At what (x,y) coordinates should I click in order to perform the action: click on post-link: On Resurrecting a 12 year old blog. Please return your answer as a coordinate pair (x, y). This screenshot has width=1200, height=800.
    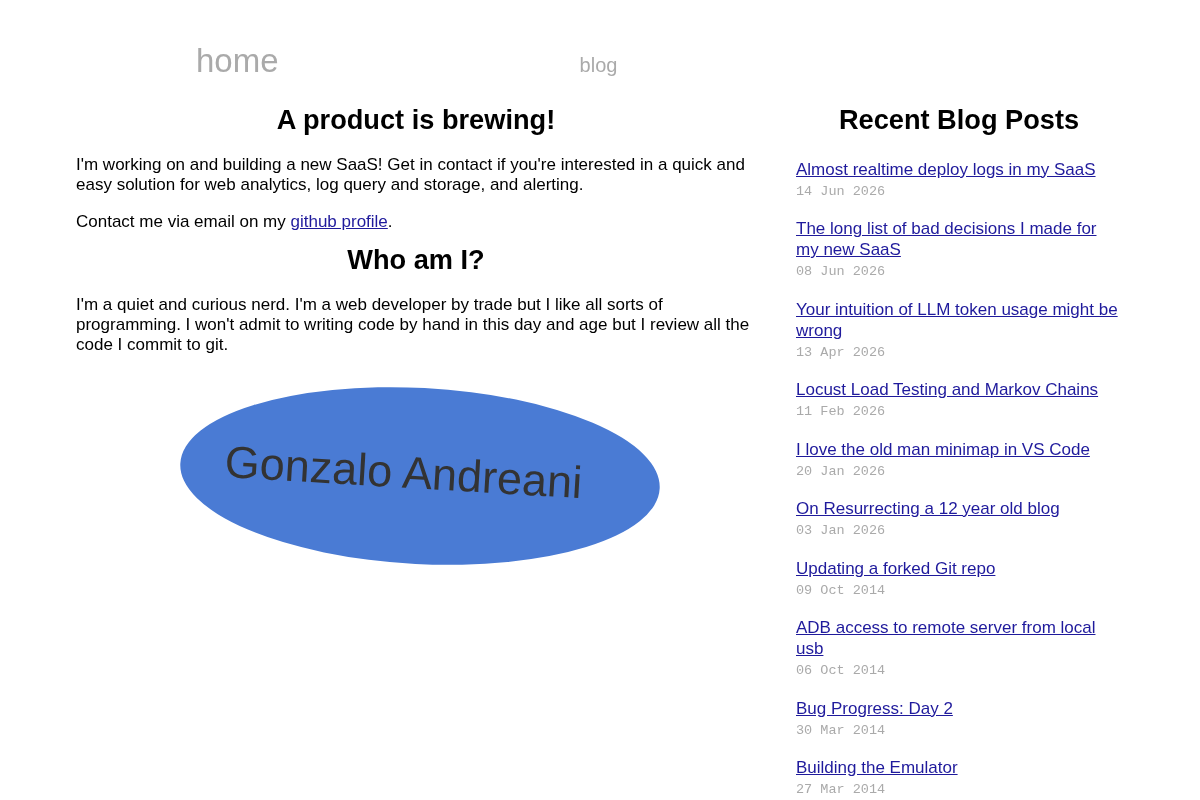
    Looking at the image, I should click on (928, 508).